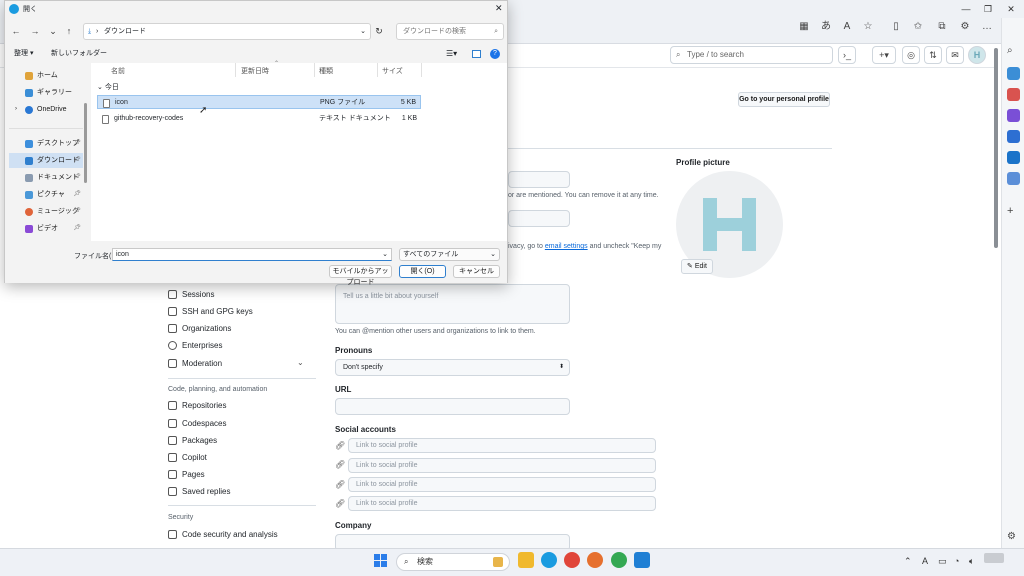 This screenshot has width=1024, height=576. What do you see at coordinates (46, 177) in the screenshot?
I see `sidebar-item-documents: ドキュメント 📌︎` at bounding box center [46, 177].